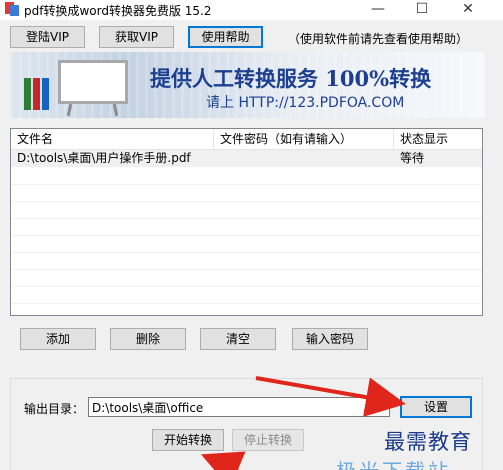 The image size is (503, 470). I want to click on watermark-text: 最需教育, so click(428, 442).